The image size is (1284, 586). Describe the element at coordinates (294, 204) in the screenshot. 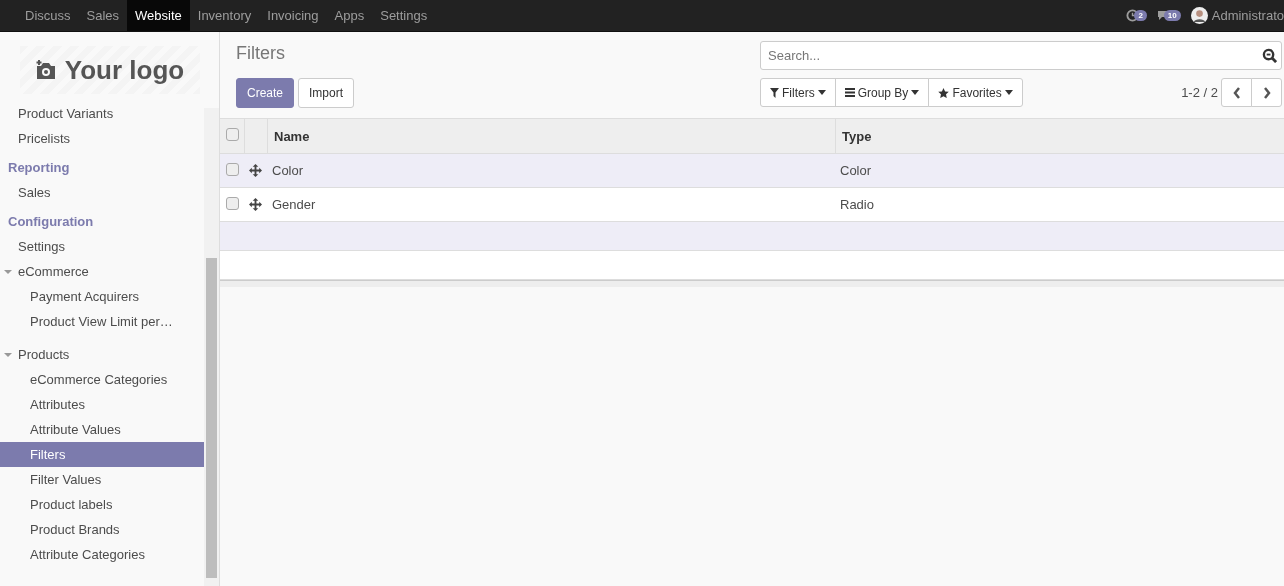

I see `table-cell-text: Gender` at that location.